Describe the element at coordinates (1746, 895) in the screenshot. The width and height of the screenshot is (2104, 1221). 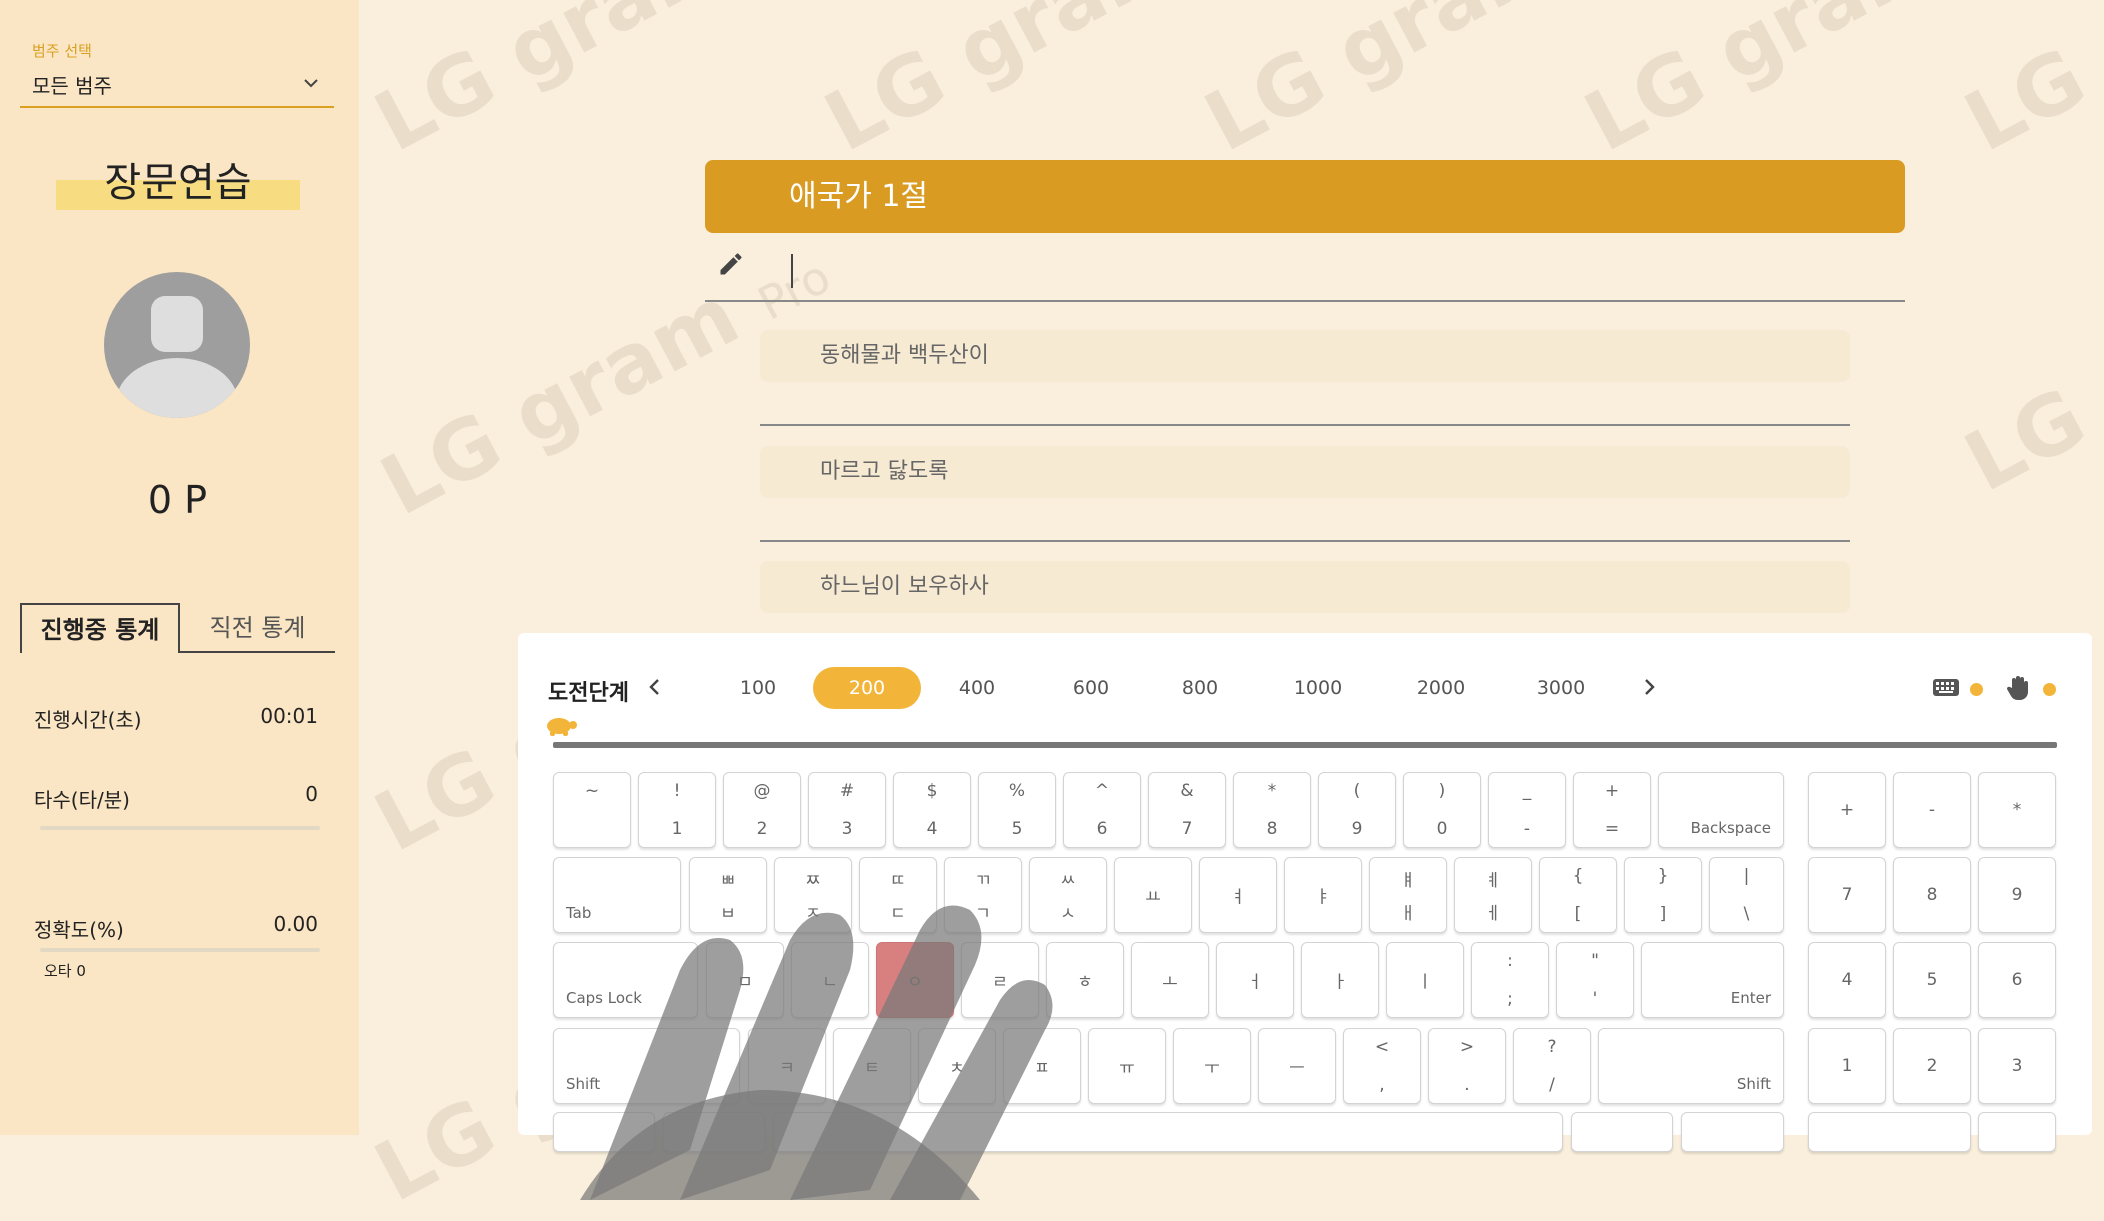
I see `key-backslash: | \` at that location.